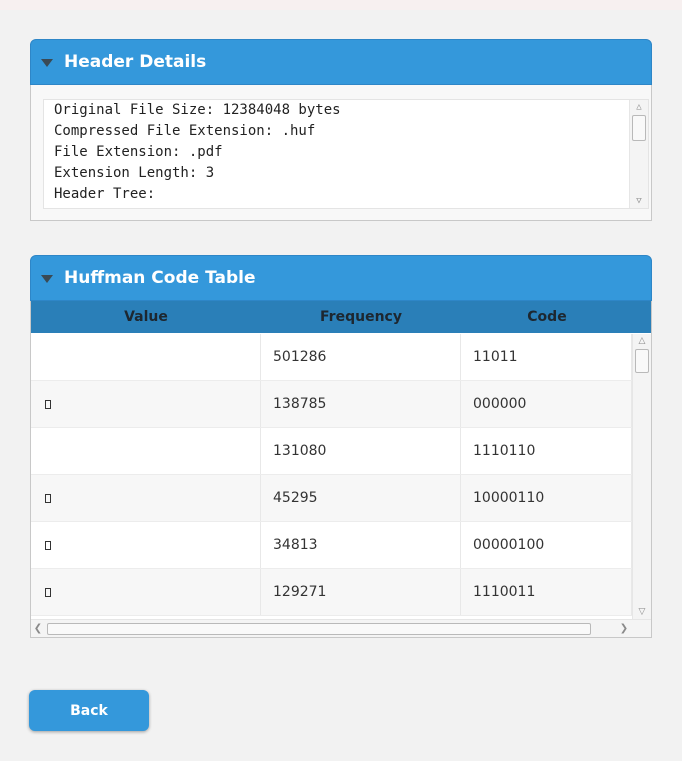 This screenshot has height=761, width=682. Describe the element at coordinates (361, 545) in the screenshot. I see `cell-frequency: 34813` at that location.